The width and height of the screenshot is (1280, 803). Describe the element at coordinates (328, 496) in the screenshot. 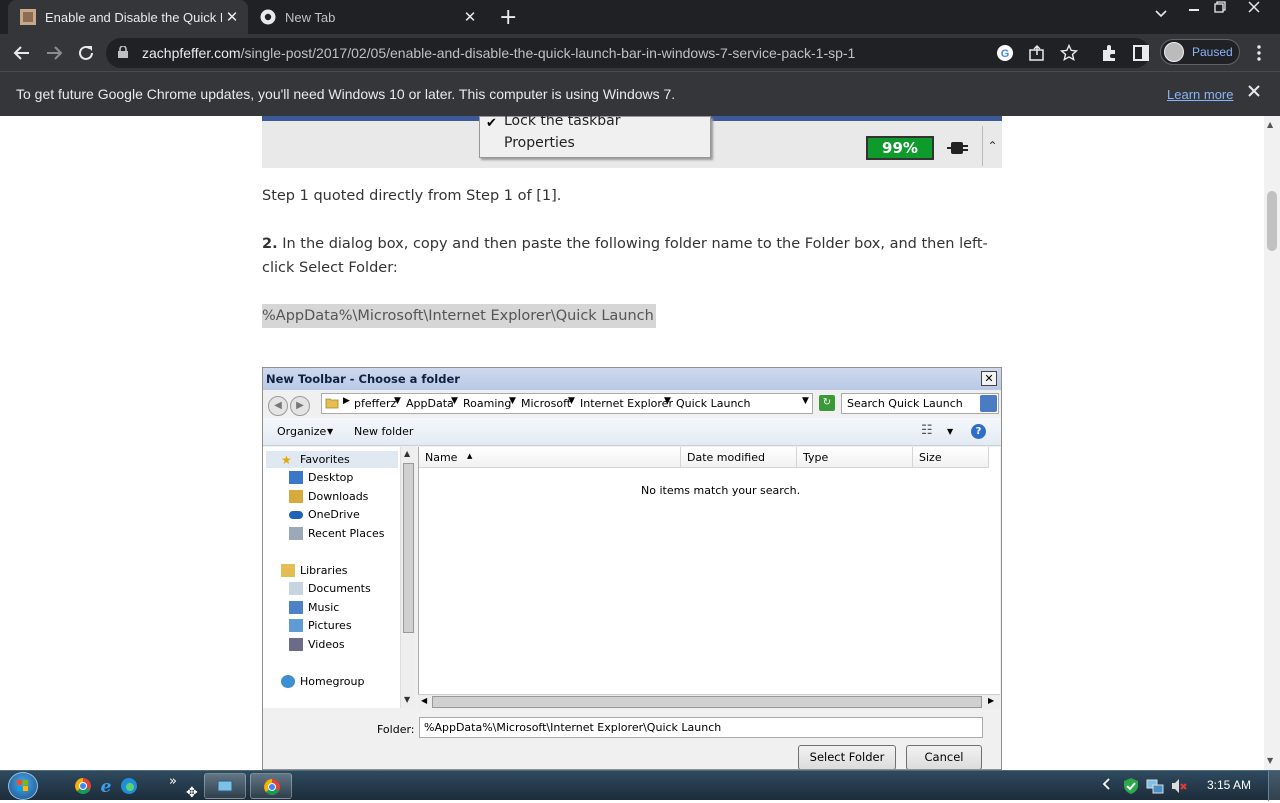

I see `nav-item-downloads: Downloads` at that location.